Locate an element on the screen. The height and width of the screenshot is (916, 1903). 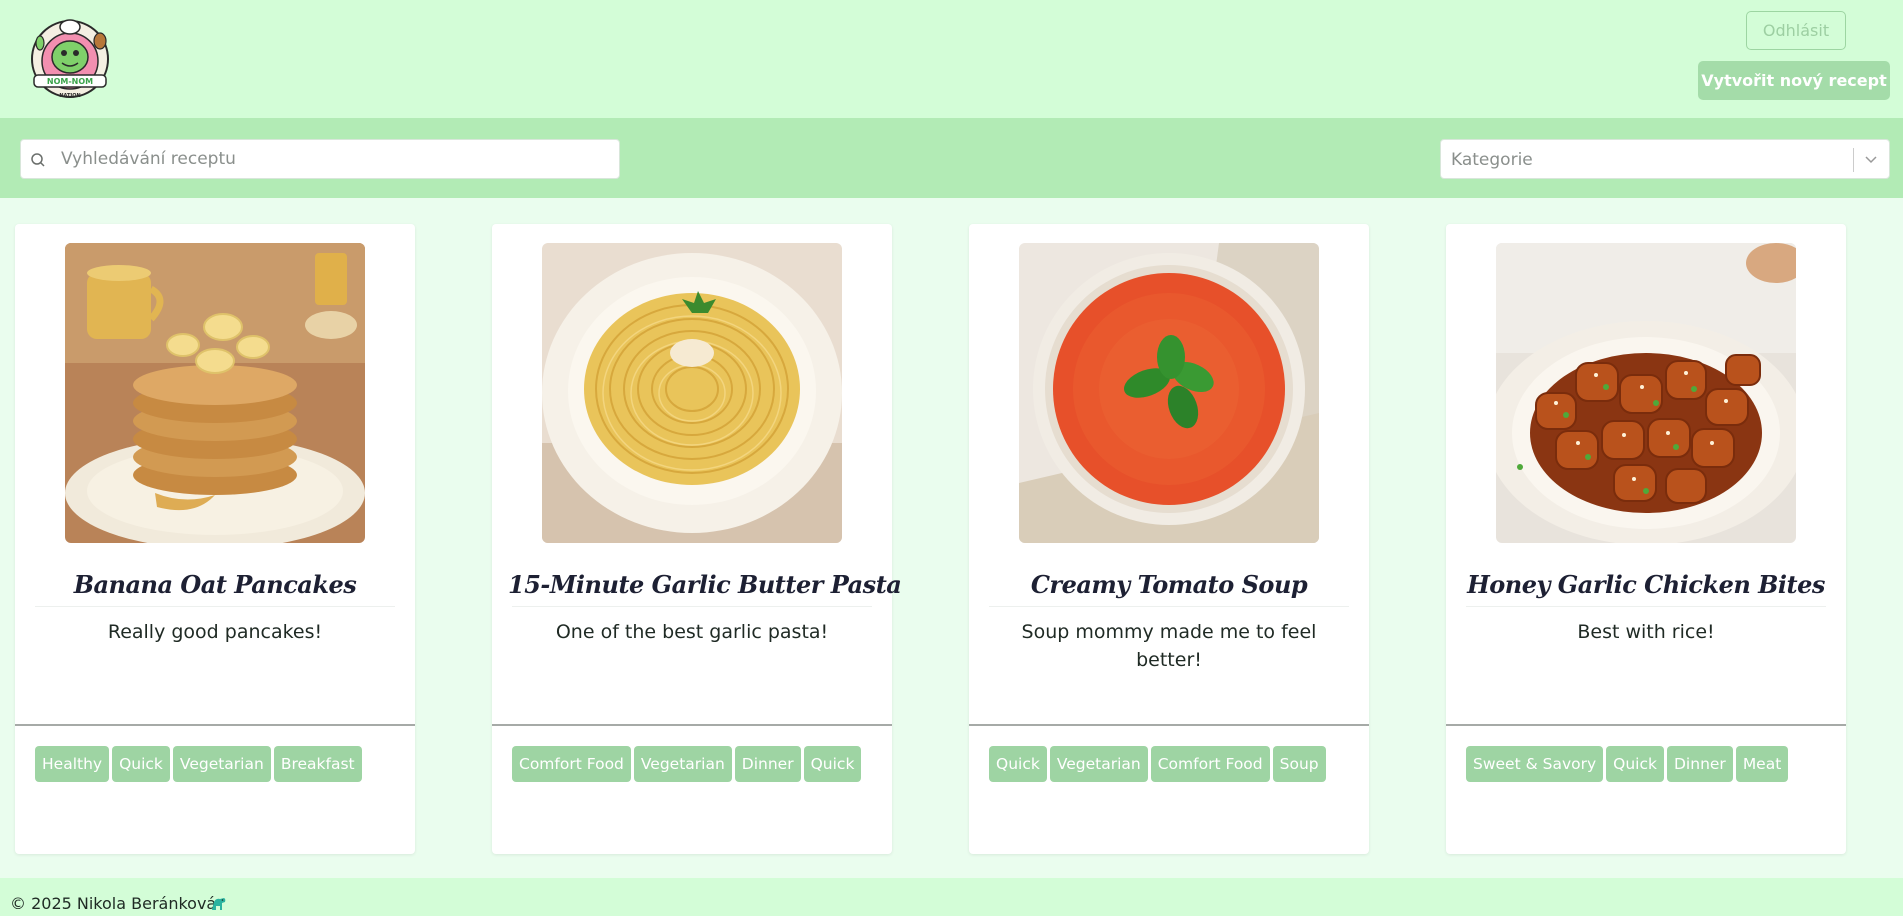
nom-nom-logo-icon: NOM-NOM NATION is located at coordinates (70, 59).